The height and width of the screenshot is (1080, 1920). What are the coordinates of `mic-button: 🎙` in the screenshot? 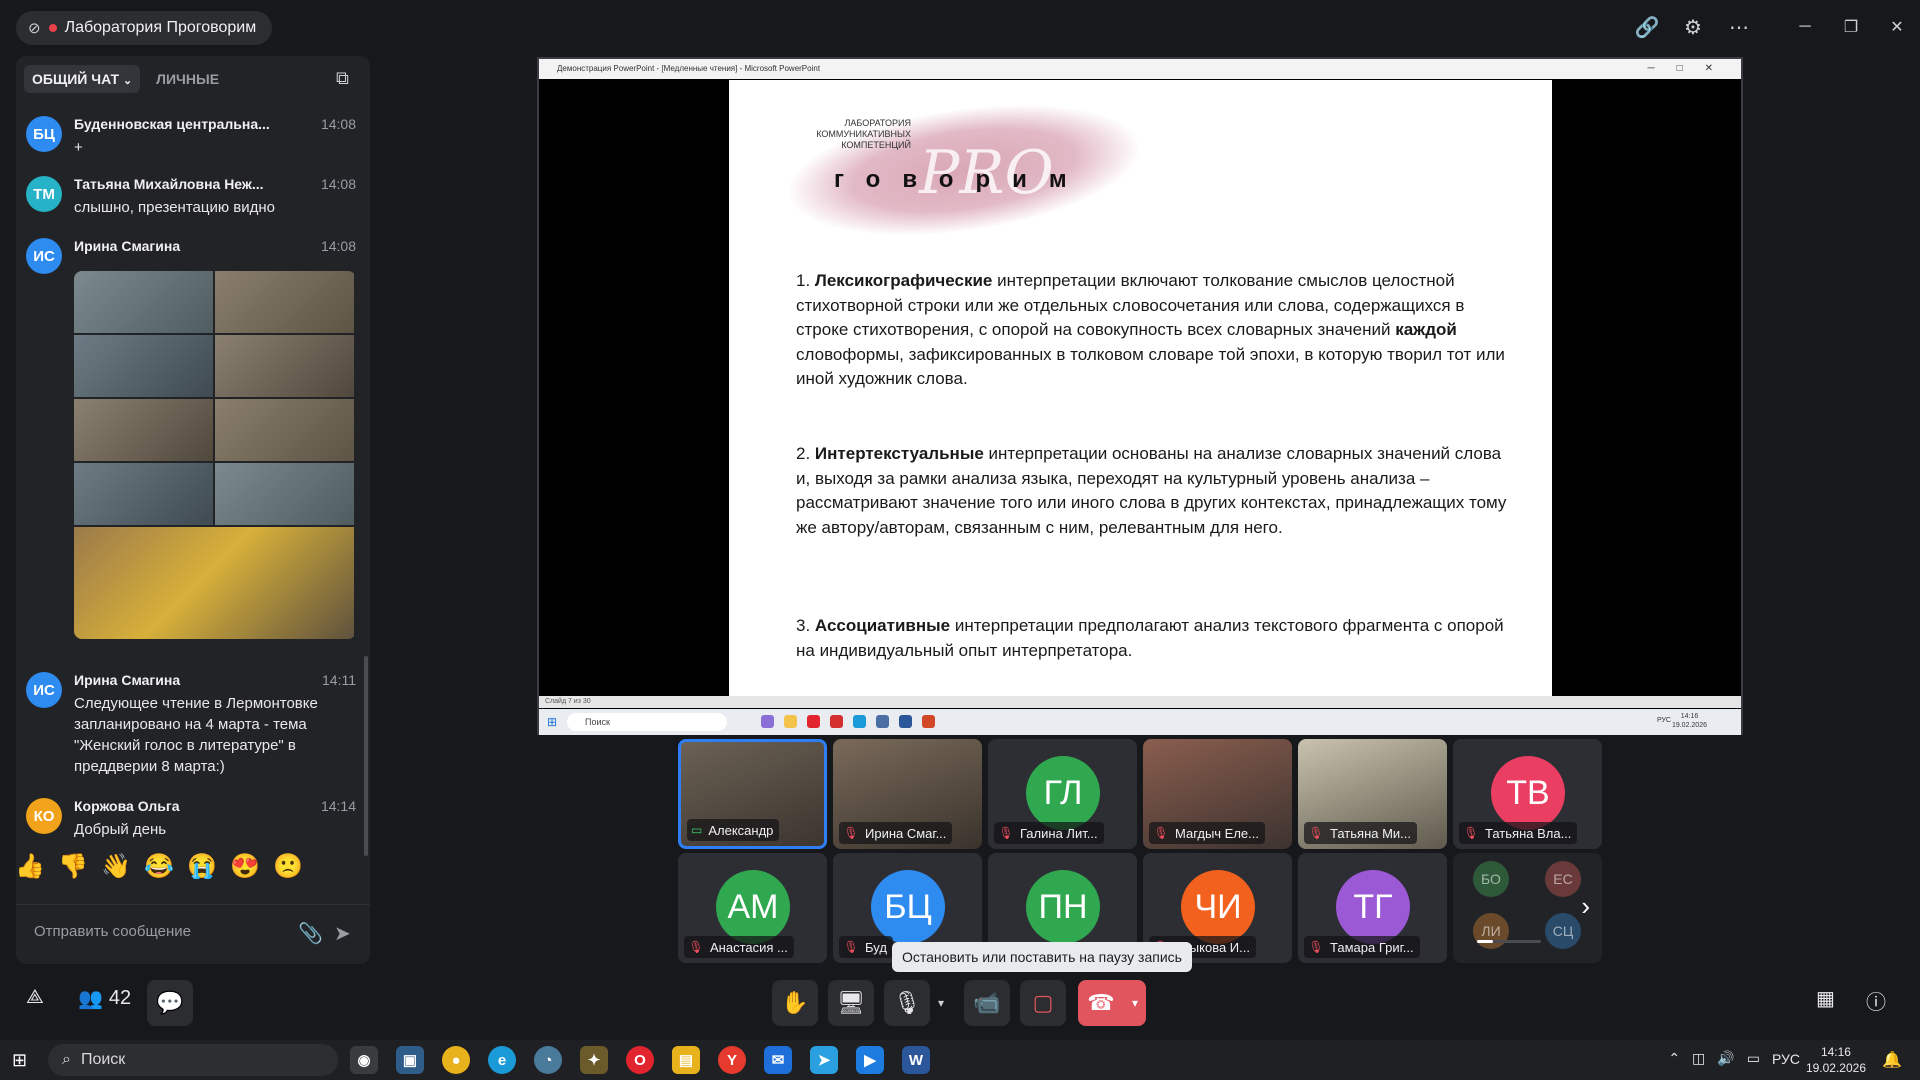 It's located at (907, 1003).